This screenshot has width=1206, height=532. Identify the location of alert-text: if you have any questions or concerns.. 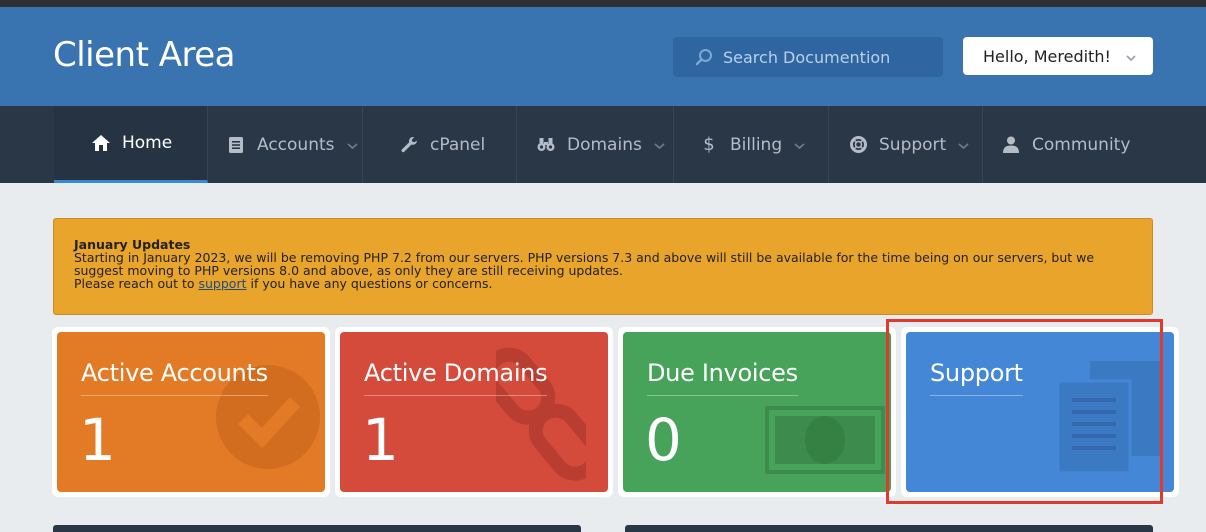
(369, 283).